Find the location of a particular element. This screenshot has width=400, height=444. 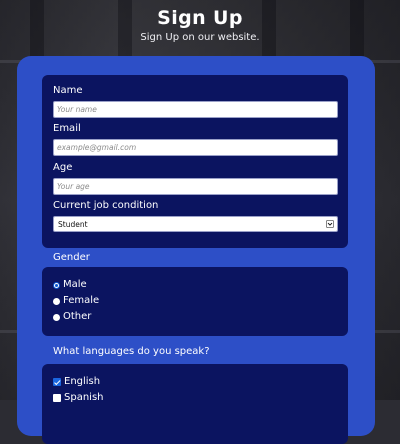

name-label: Name is located at coordinates (68, 90).